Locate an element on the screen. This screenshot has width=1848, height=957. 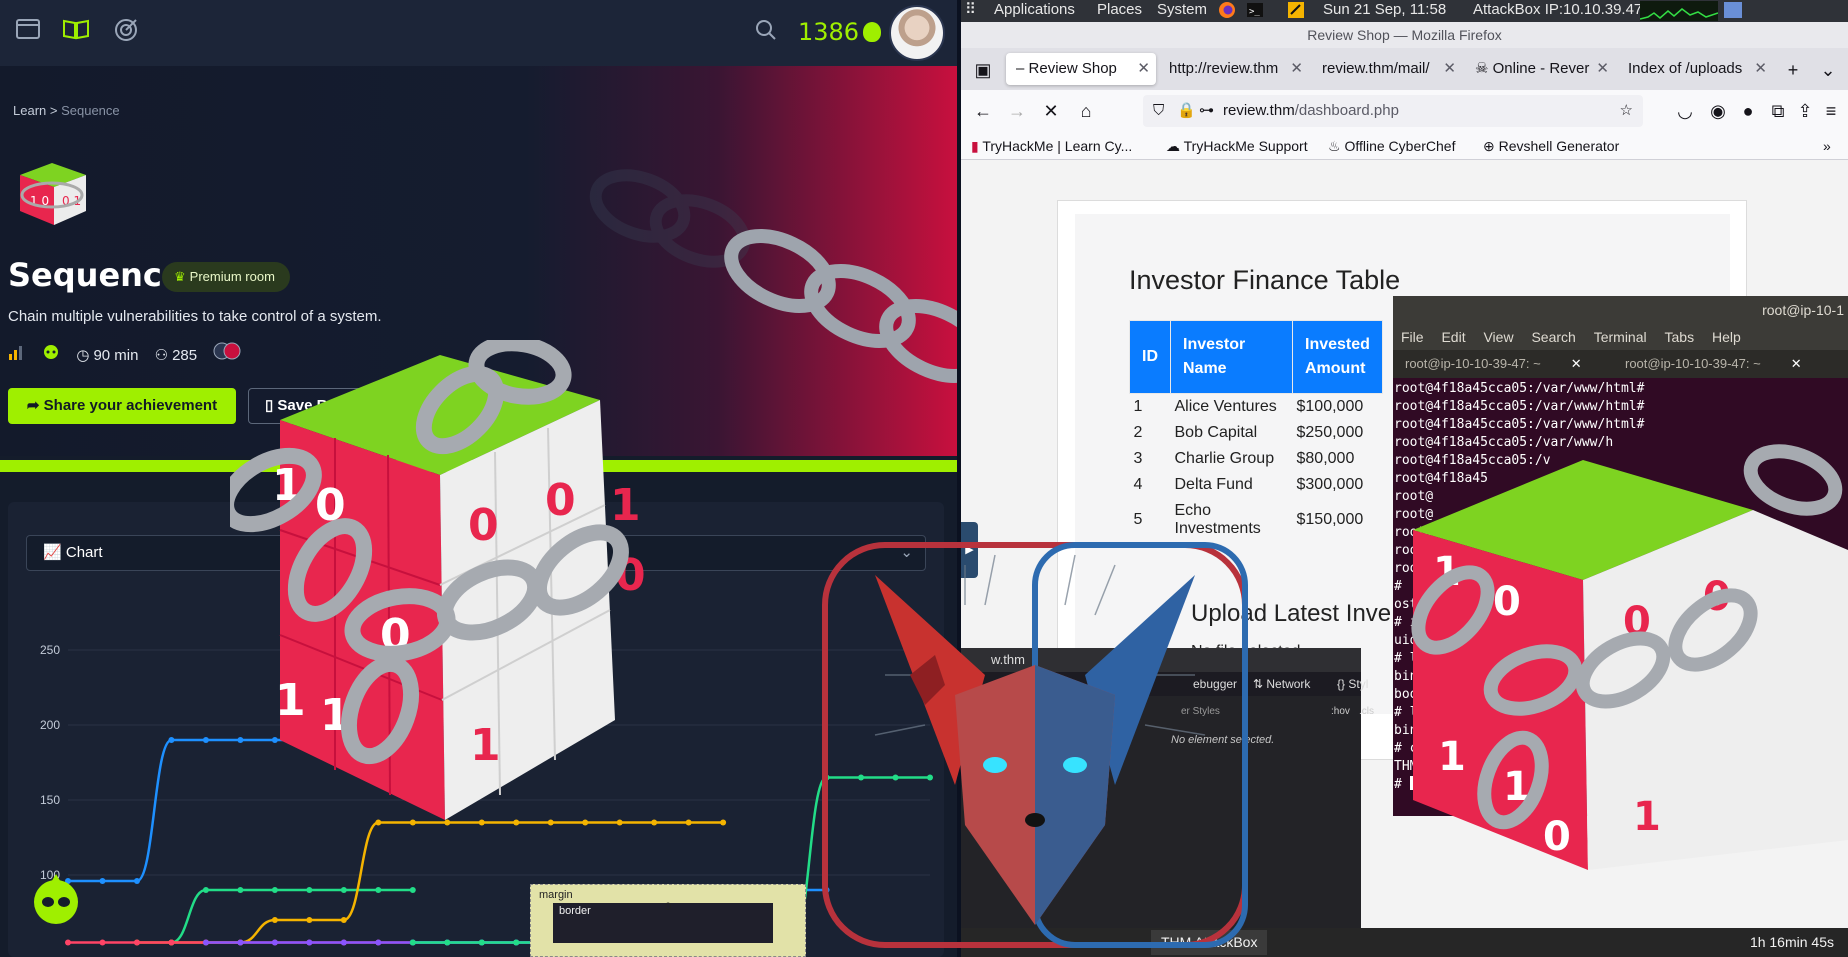
menu-search: Search is located at coordinates (1553, 337).